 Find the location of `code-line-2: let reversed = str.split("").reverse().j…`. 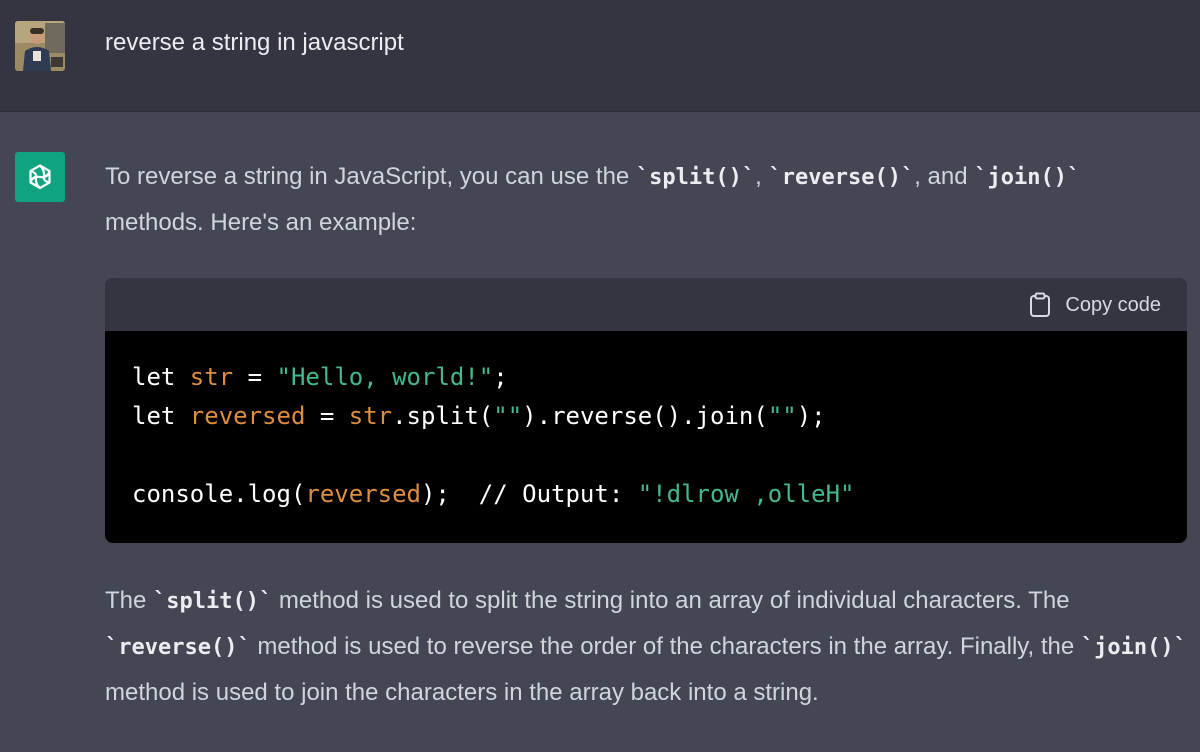

code-line-2: let reversed = str.split("").reverse().j… is located at coordinates (479, 416).